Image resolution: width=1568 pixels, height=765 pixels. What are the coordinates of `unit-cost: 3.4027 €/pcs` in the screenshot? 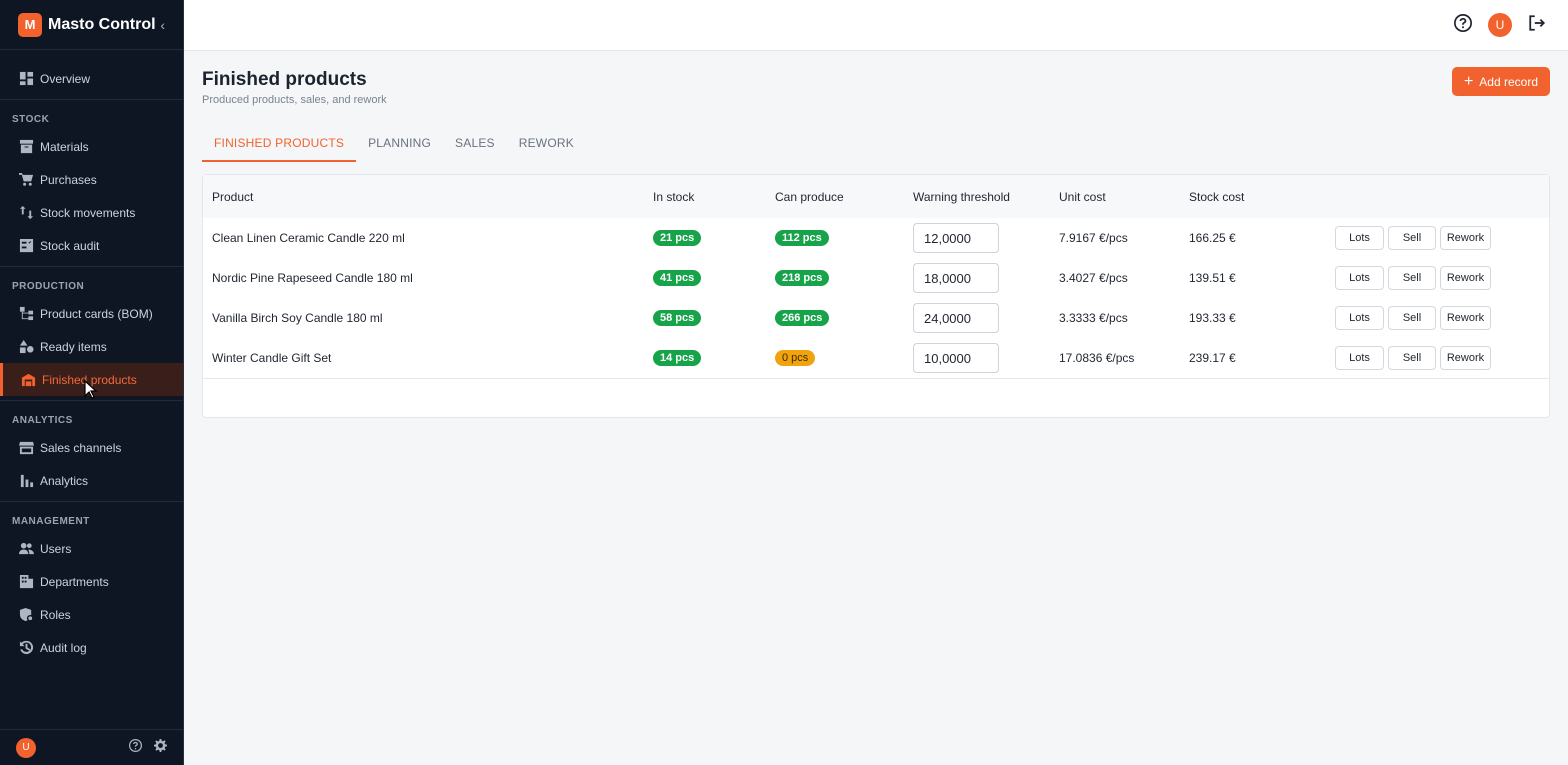 It's located at (1093, 278).